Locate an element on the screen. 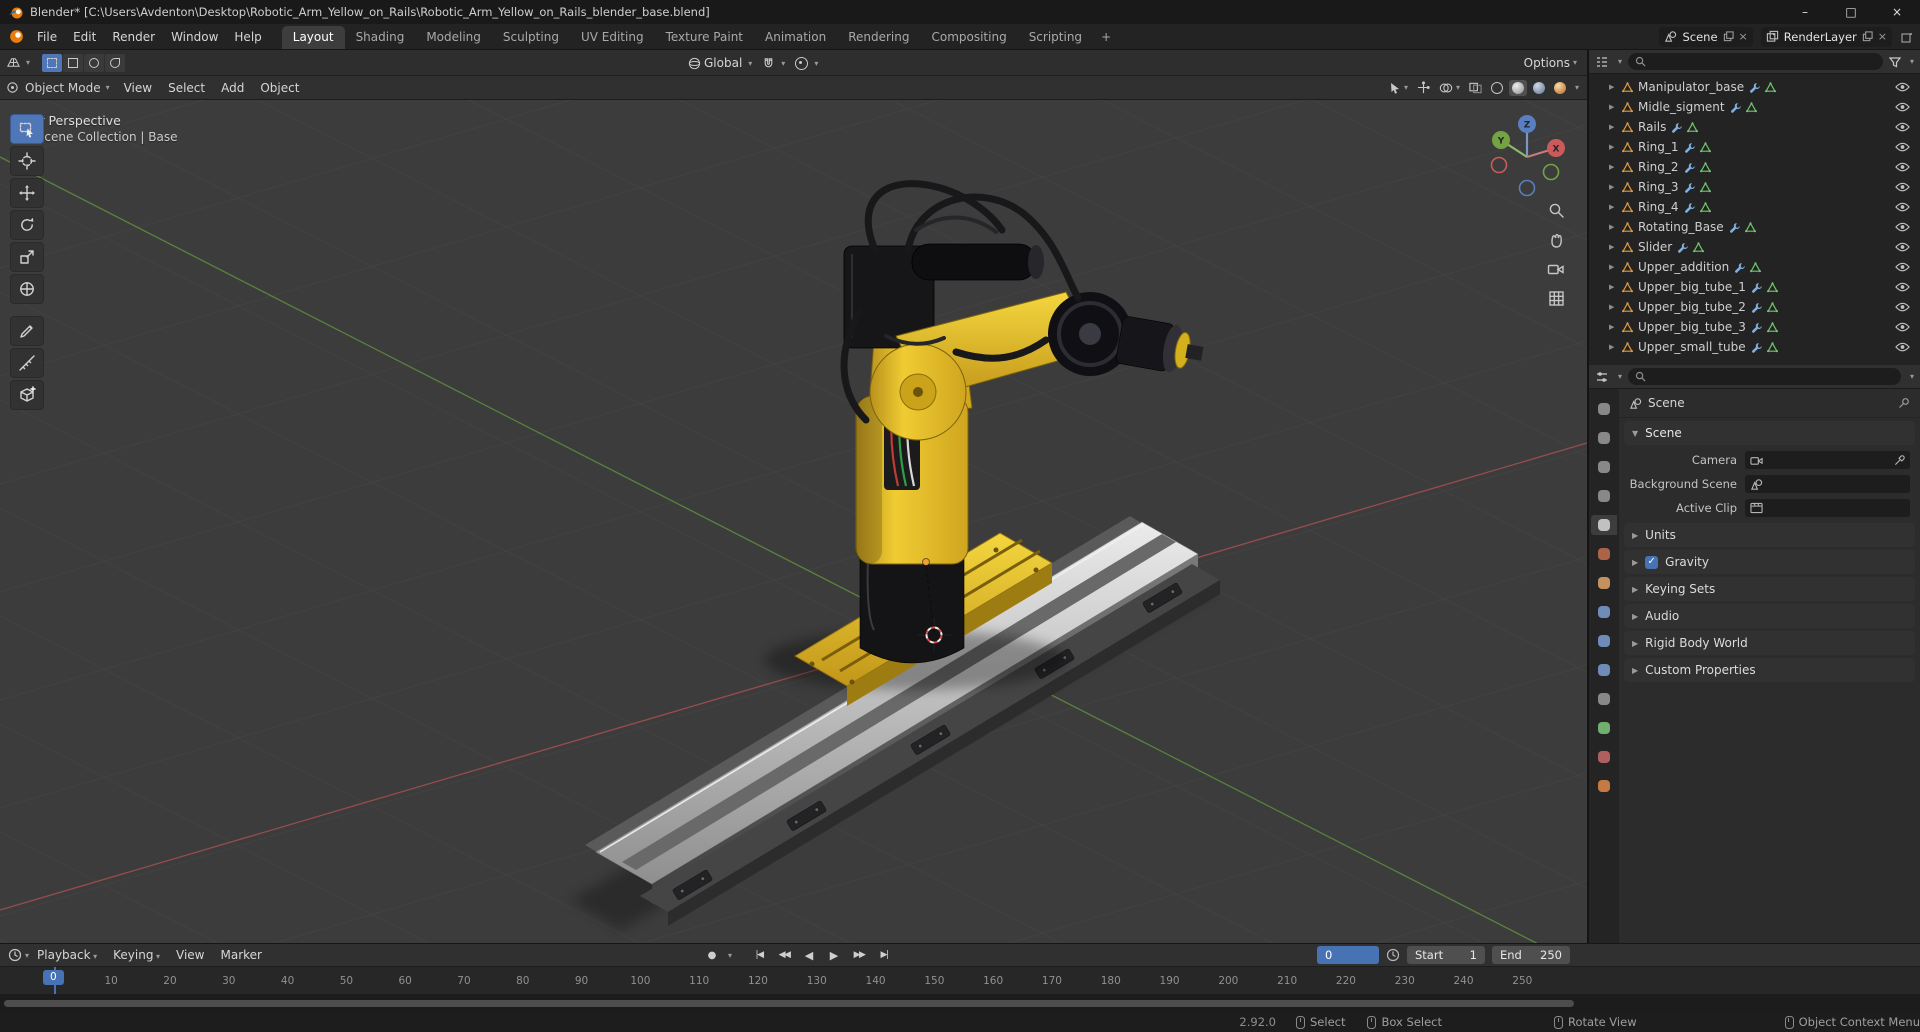 This screenshot has height=1032, width=1920. timeline-editor-selector is located at coordinates (15, 955).